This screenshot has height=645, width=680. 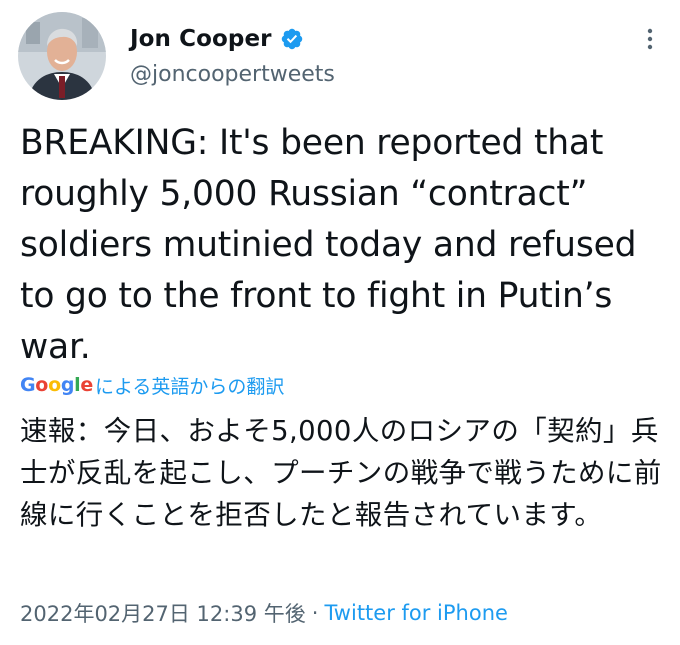 What do you see at coordinates (416, 613) in the screenshot?
I see `source-link: Twitter for iPhone` at bounding box center [416, 613].